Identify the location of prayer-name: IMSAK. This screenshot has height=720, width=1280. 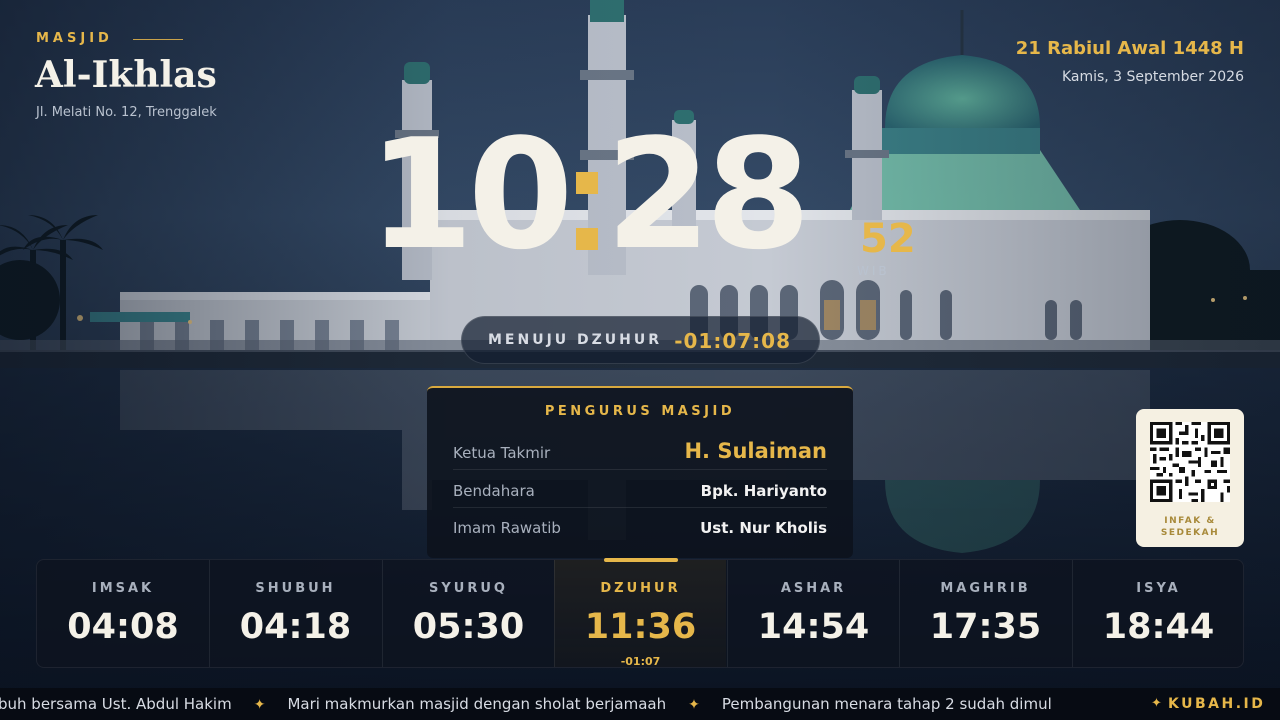
(123, 588).